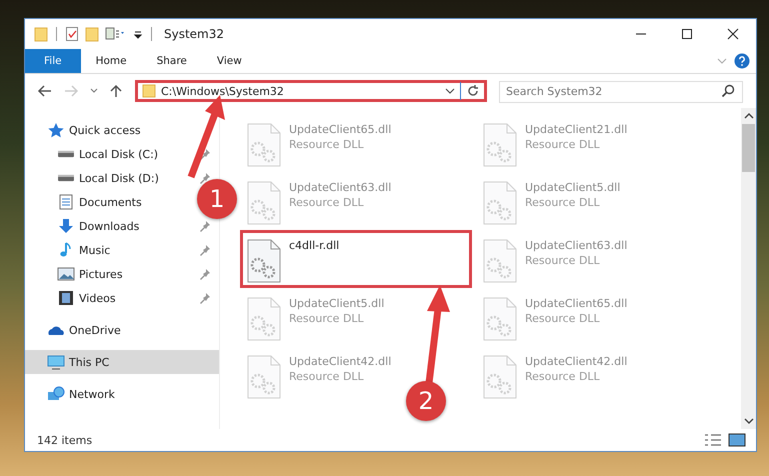 This screenshot has width=769, height=476. I want to click on ribbon-tab: Share, so click(172, 61).